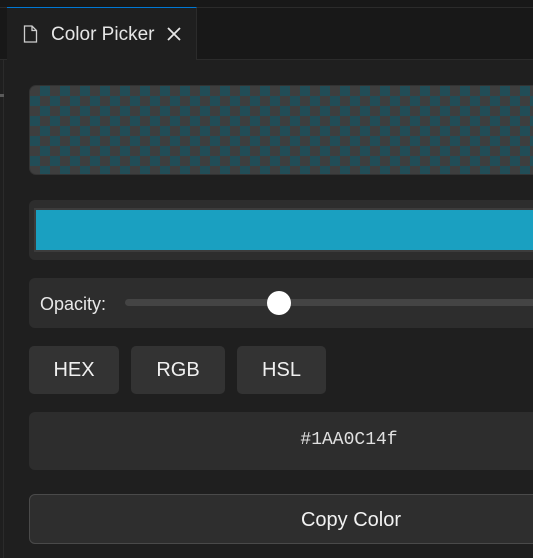 The image size is (533, 558). I want to click on tab-title: Color Picker, so click(103, 34).